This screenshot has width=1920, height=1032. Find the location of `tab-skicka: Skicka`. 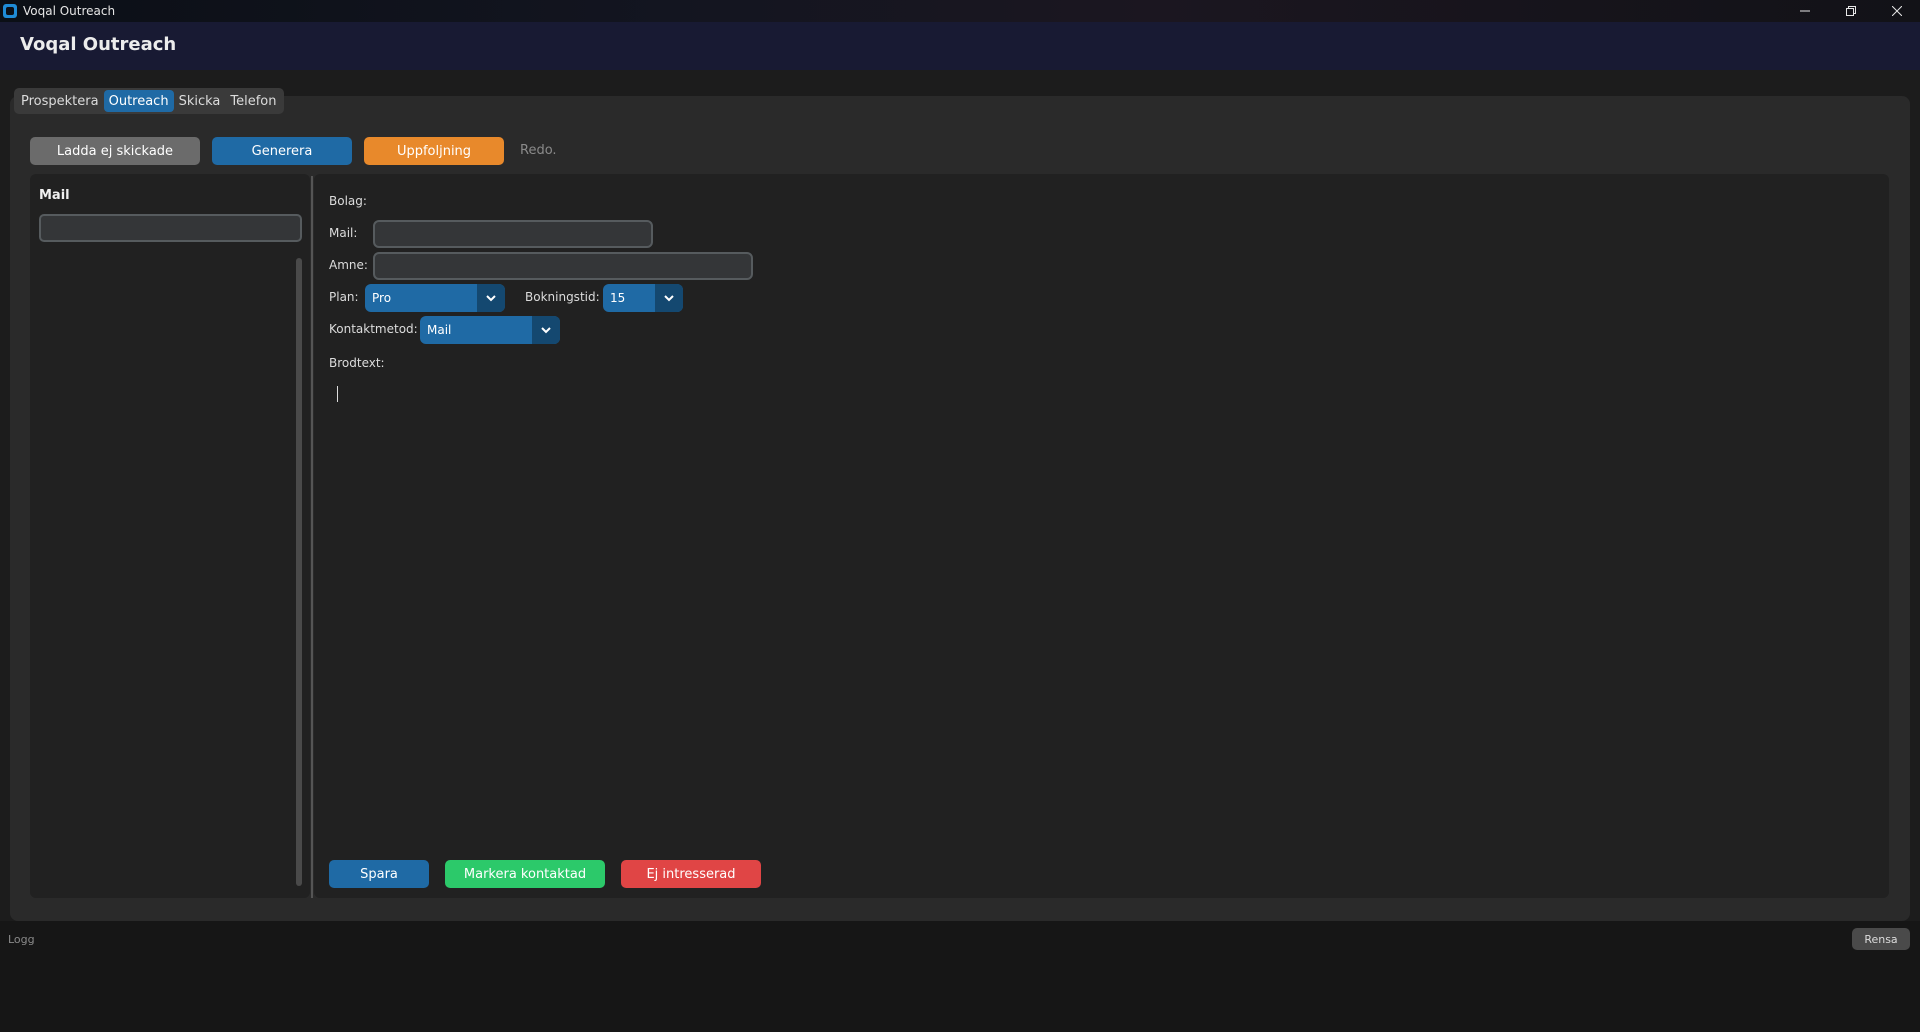

tab-skicka: Skicka is located at coordinates (200, 101).